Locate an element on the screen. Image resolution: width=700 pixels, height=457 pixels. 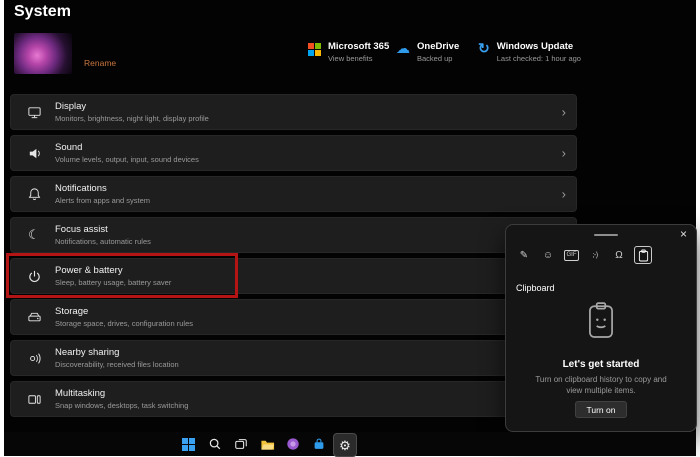
taskbar: ⚙ is located at coordinates (350, 444).